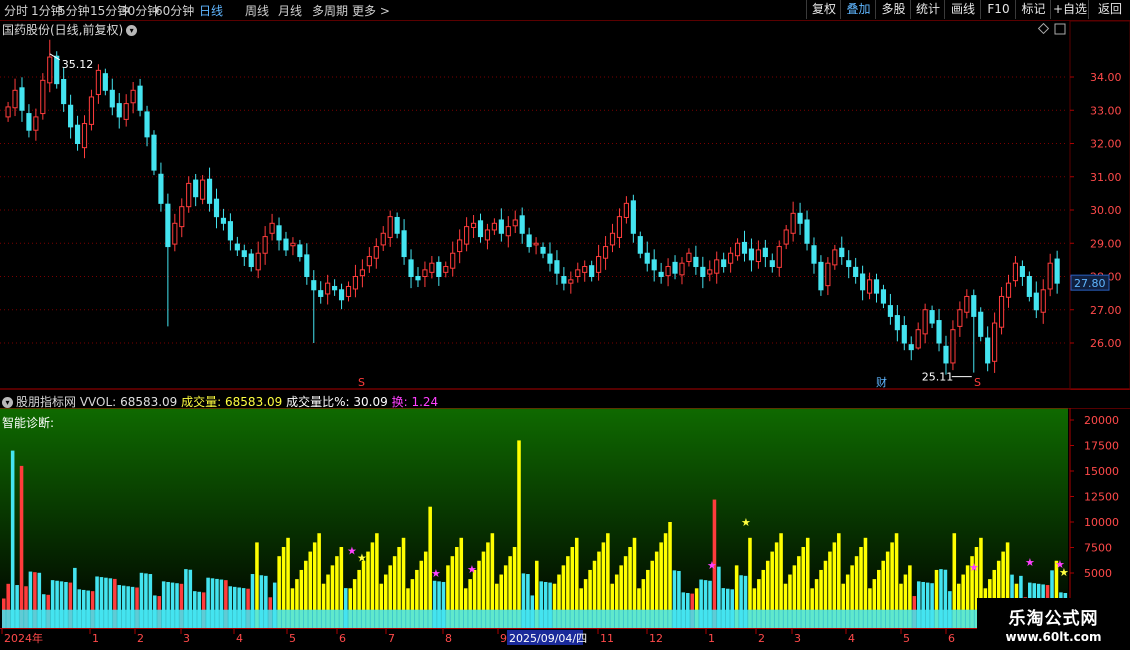 The image size is (1130, 650). I want to click on volume-label: 成交量:, so click(201, 402).